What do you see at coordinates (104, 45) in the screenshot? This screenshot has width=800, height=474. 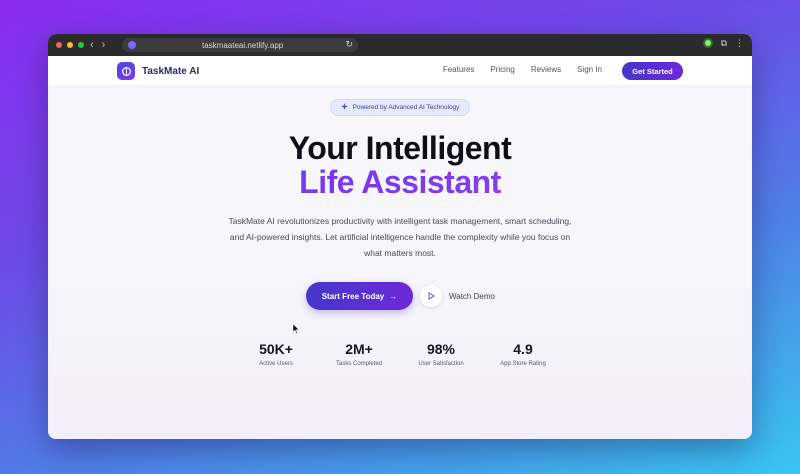 I see `forward-arrow-icon: ›` at bounding box center [104, 45].